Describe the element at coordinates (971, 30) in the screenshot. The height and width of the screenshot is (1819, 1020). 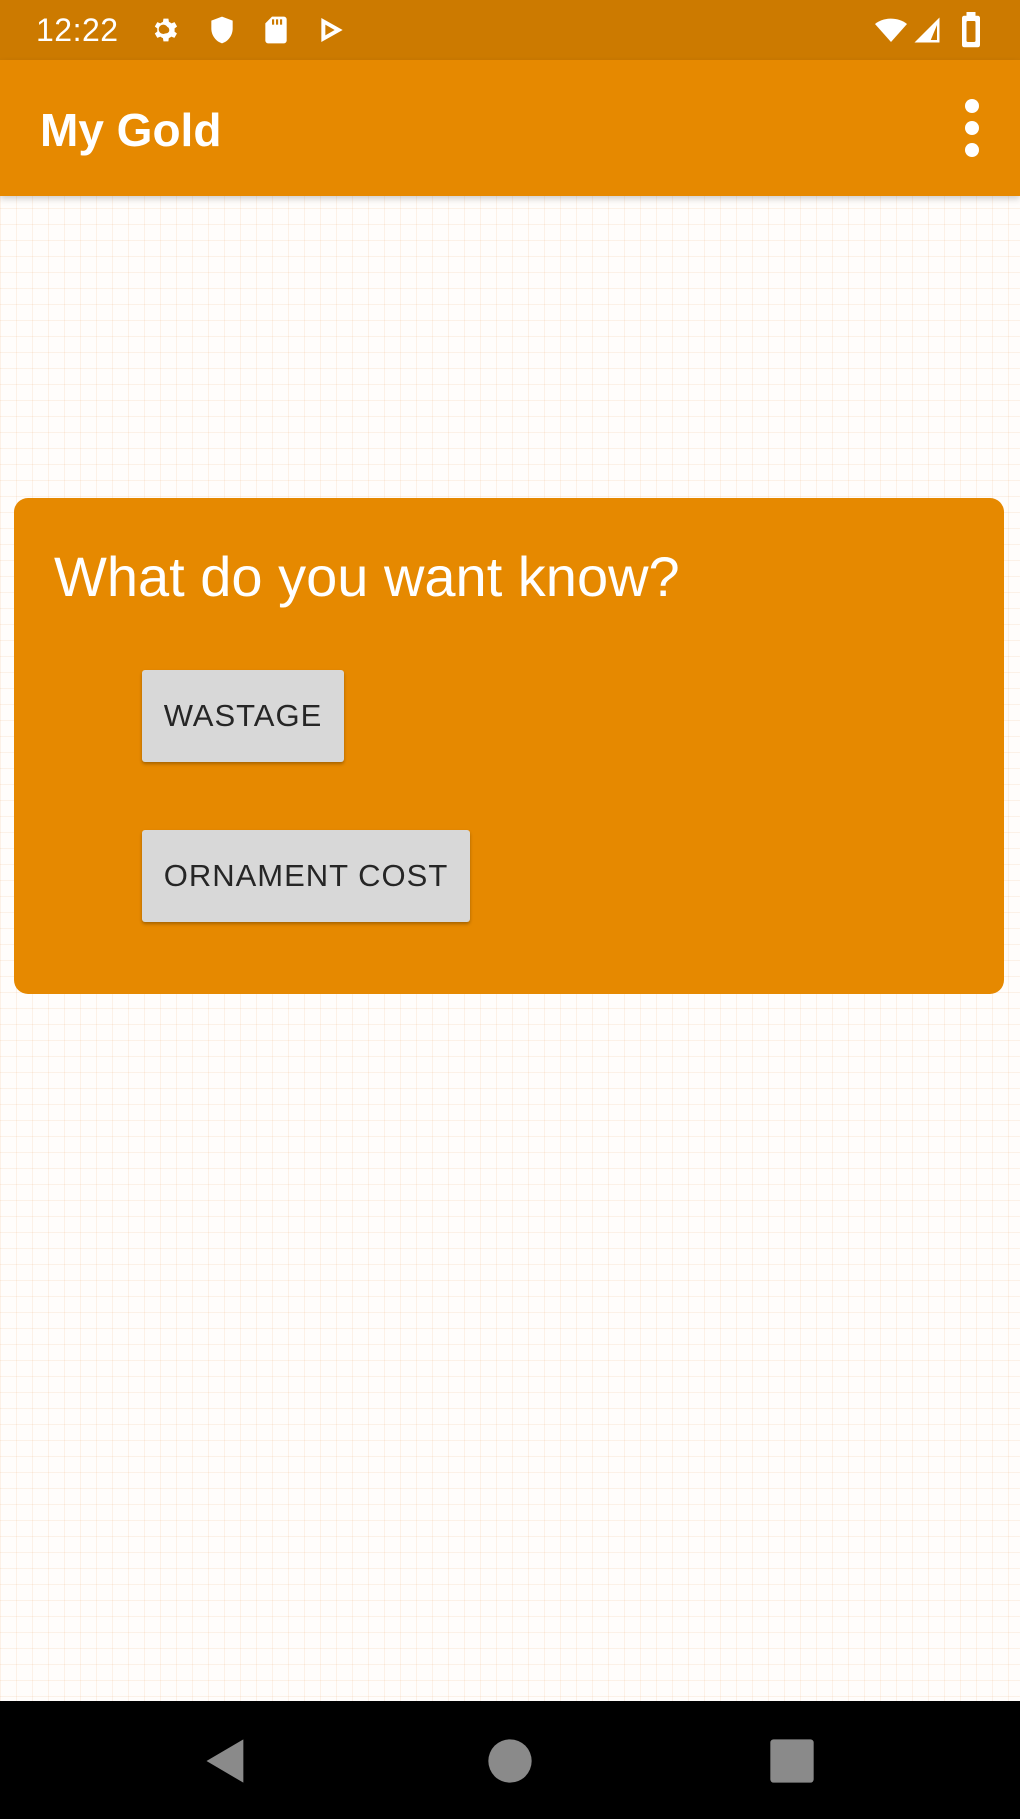
I see `battery-icon` at that location.